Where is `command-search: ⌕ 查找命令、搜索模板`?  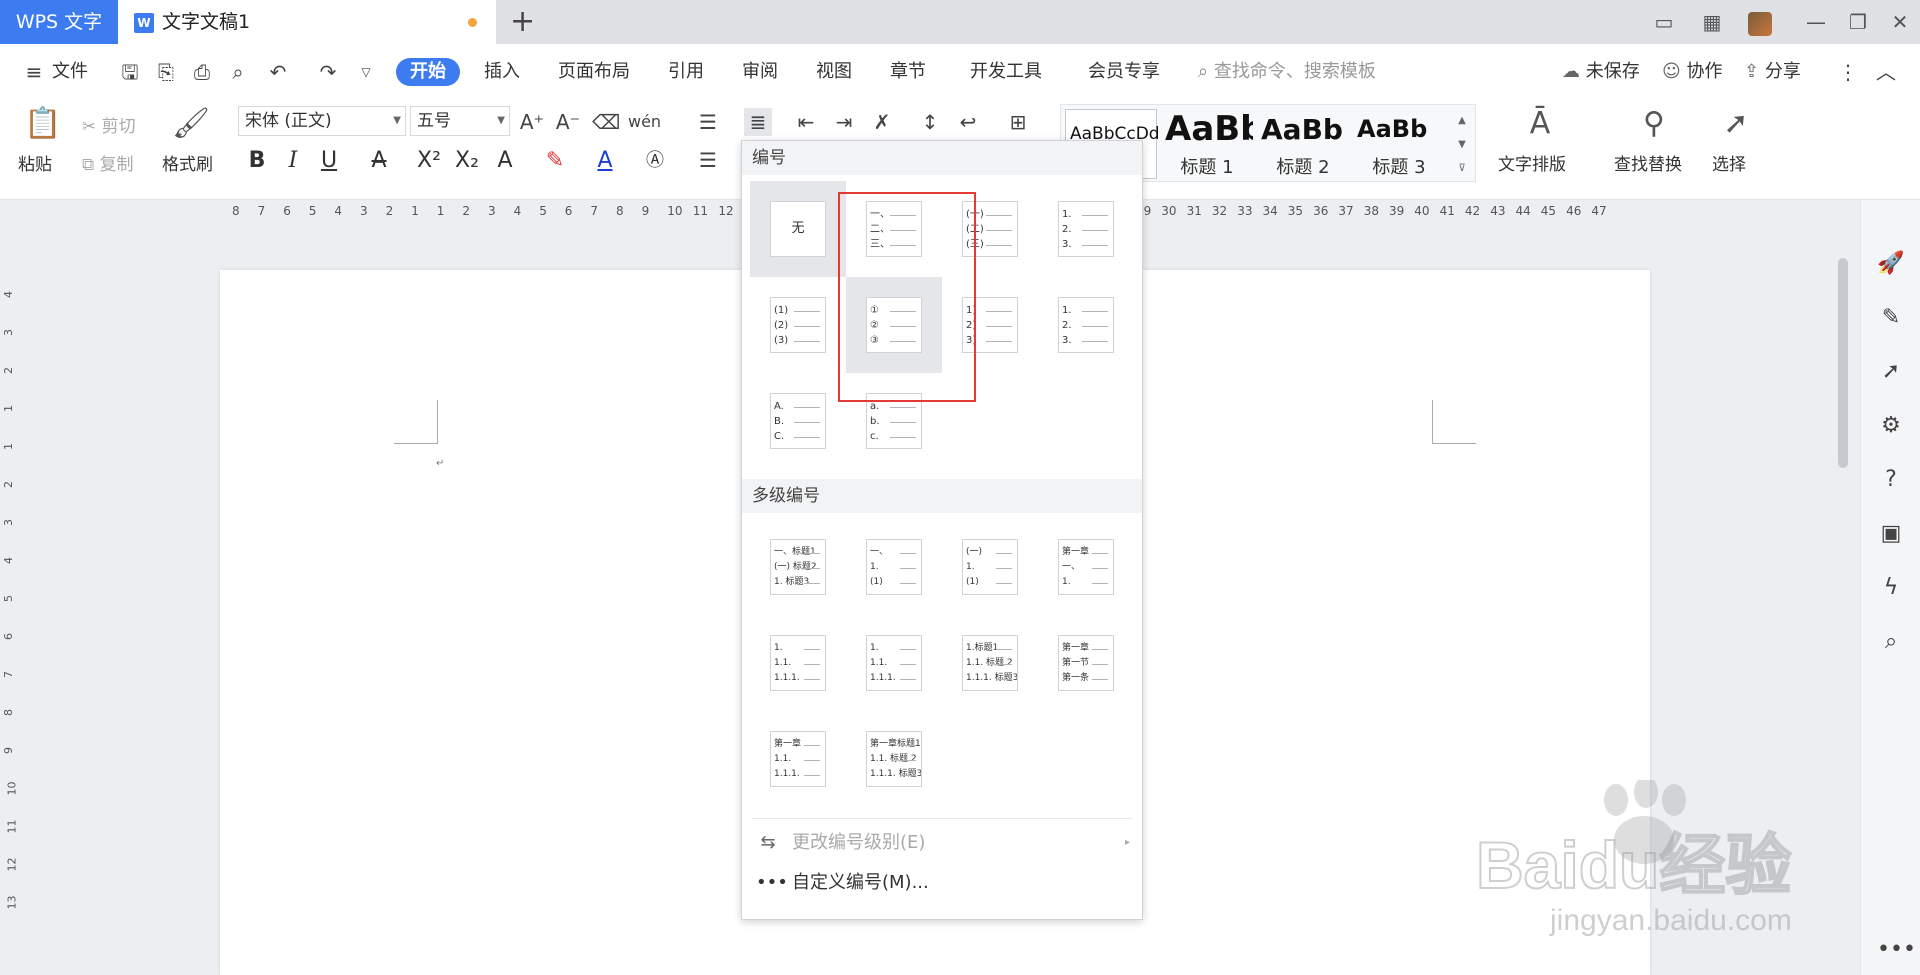 command-search: ⌕ 查找命令、搜索模板 is located at coordinates (1287, 72).